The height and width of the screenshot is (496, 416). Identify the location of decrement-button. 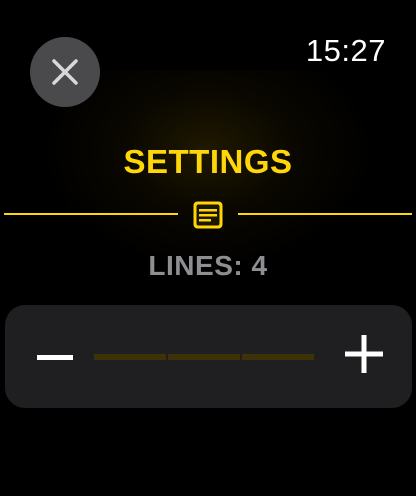
(55, 356).